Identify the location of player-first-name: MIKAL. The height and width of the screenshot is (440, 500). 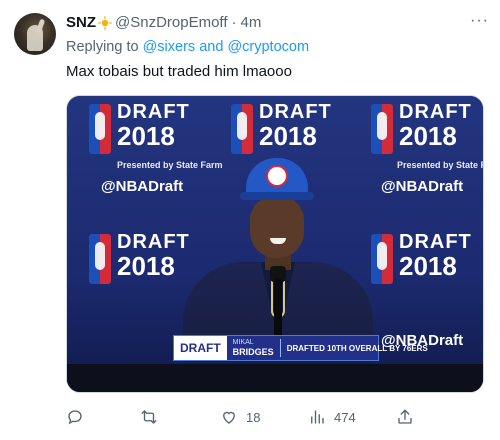
(243, 342).